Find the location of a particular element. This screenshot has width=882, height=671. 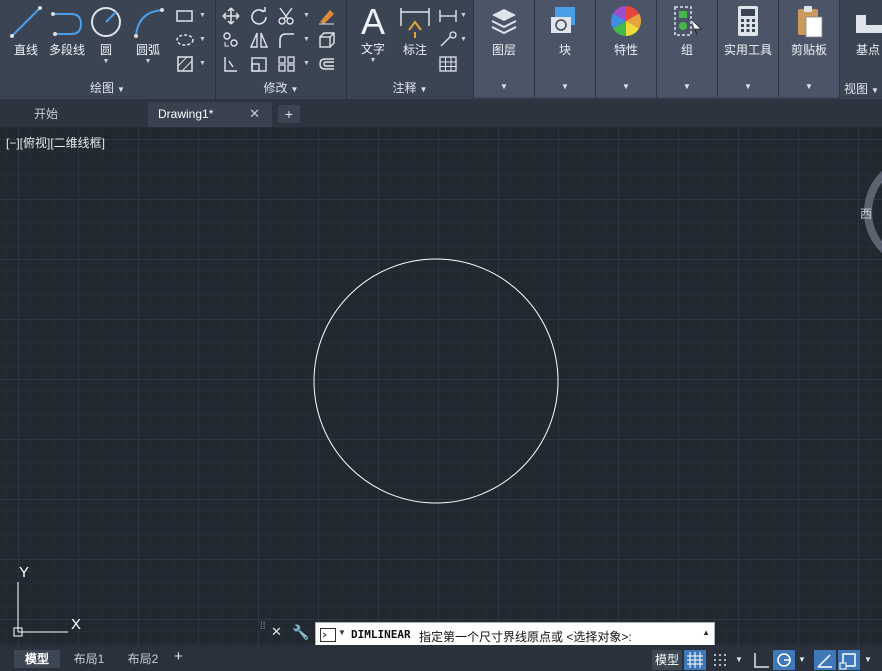

annotation-title-text: 注释 is located at coordinates (404, 88).